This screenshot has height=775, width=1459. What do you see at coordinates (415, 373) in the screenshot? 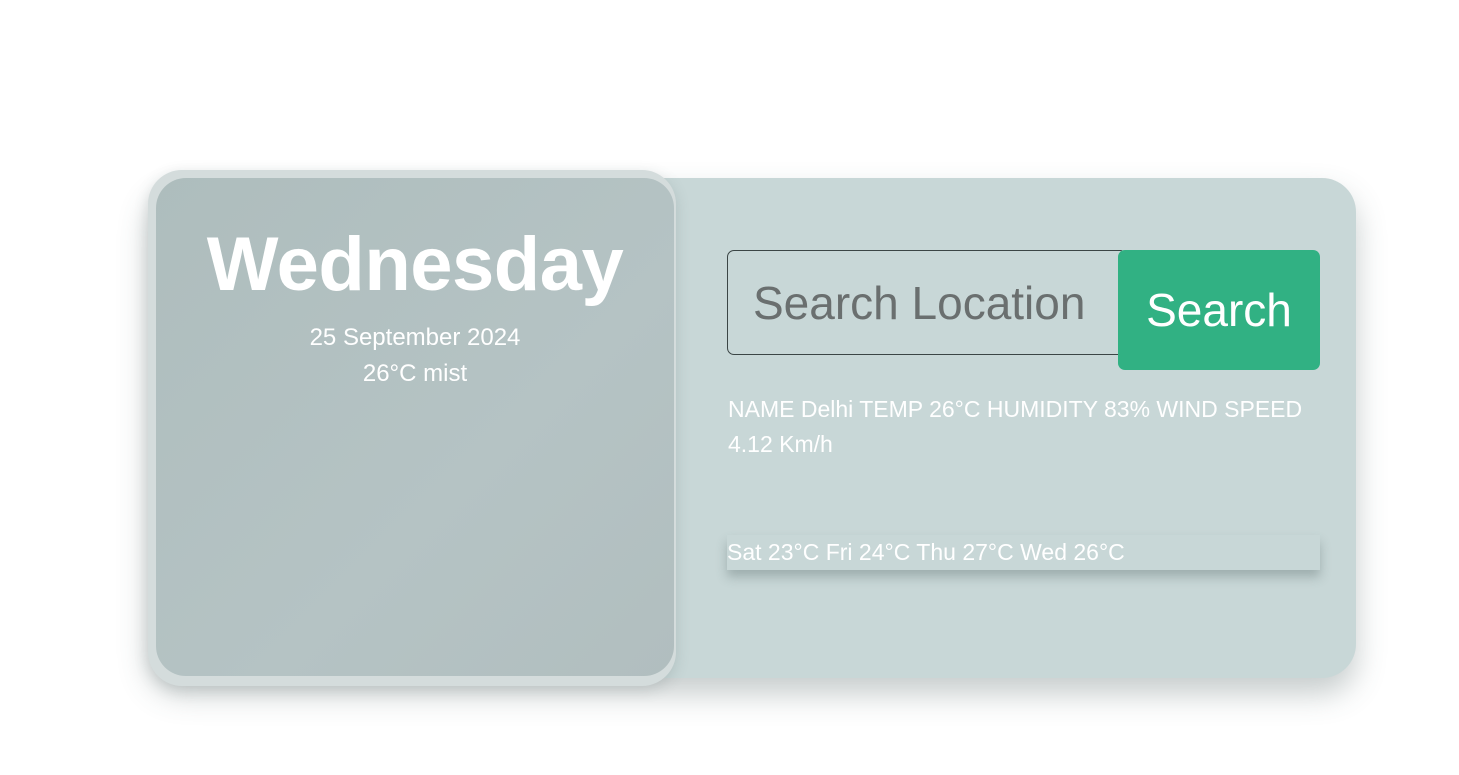
I see `current-weather-summary: 26°C mist` at bounding box center [415, 373].